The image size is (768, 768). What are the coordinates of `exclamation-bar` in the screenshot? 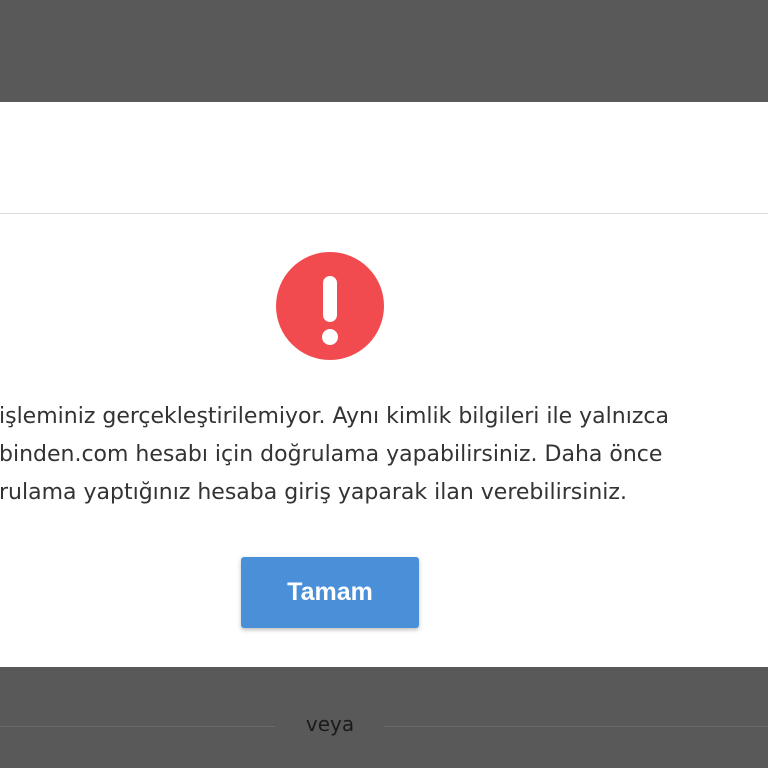 It's located at (330, 299).